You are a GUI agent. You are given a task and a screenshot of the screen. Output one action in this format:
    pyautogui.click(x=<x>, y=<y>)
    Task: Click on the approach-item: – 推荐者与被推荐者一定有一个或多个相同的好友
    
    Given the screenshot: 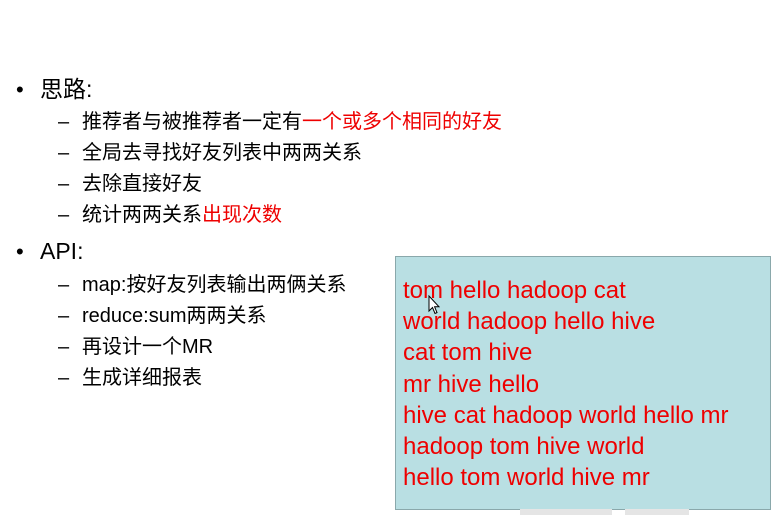 What is the action you would take?
    pyautogui.click(x=280, y=122)
    